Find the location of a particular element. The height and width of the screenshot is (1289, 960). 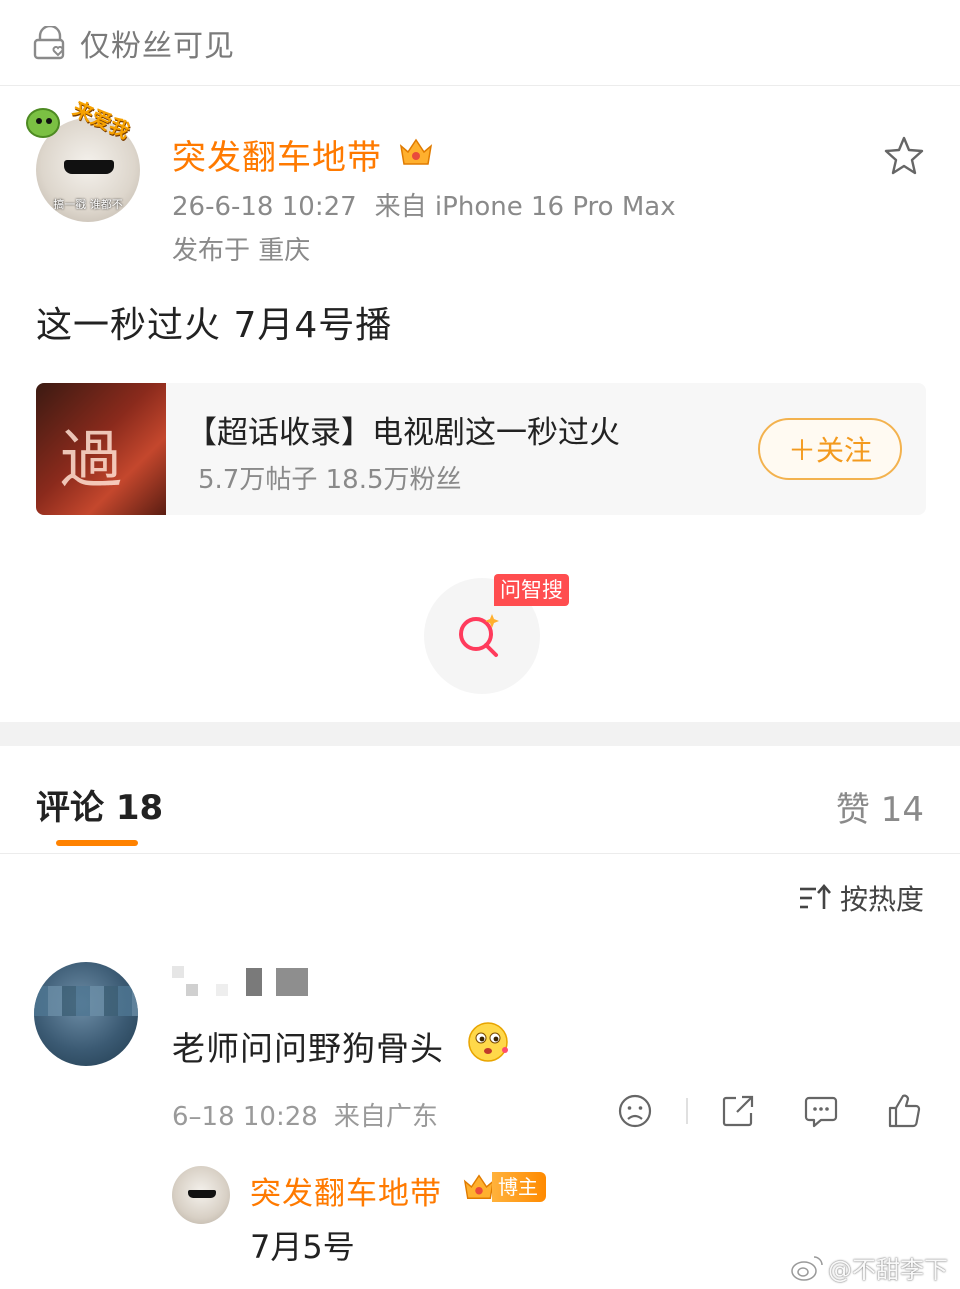

dislike-face-icon is located at coordinates (635, 1111).